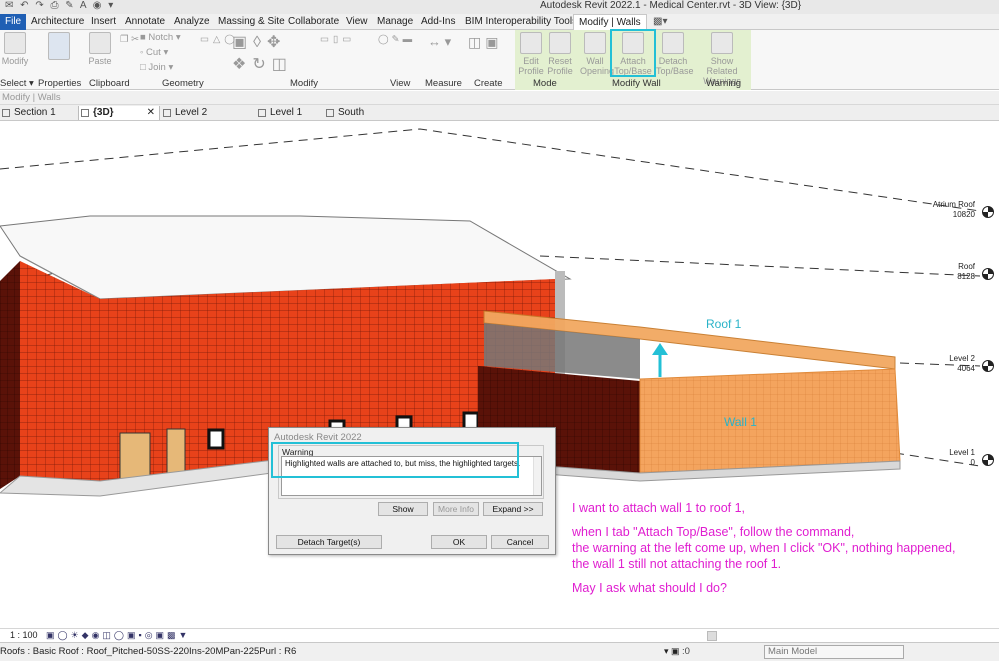  What do you see at coordinates (395, 22) in the screenshot?
I see `tab-manage: Manage` at bounding box center [395, 22].